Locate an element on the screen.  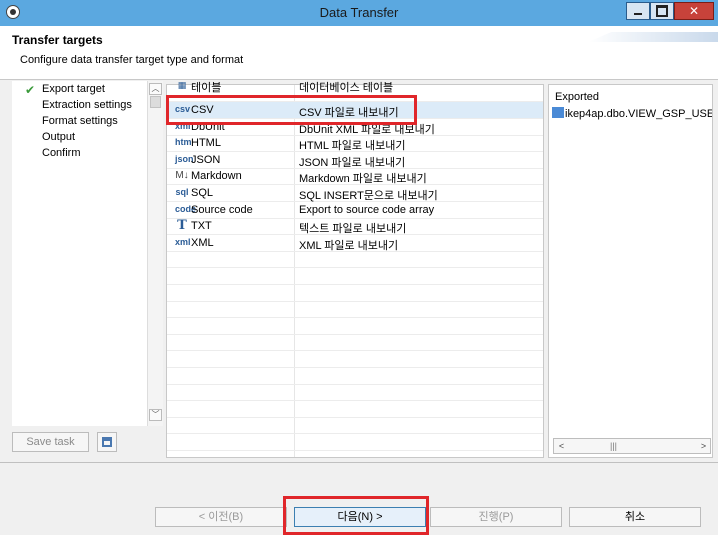
scroll-thumb is located at coordinates (155, 102).